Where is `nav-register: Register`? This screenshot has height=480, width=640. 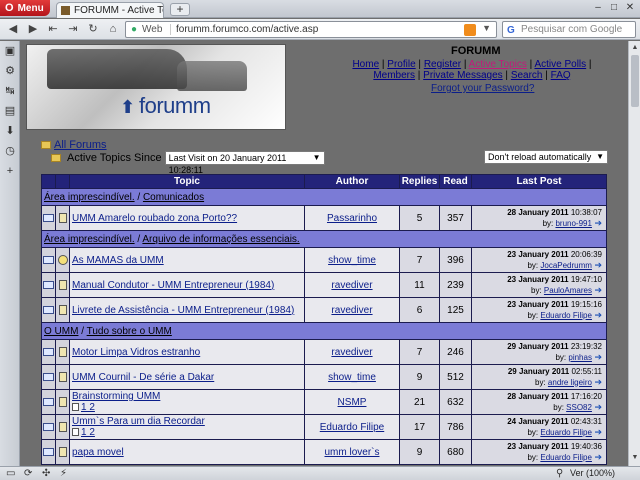 nav-register: Register is located at coordinates (442, 64).